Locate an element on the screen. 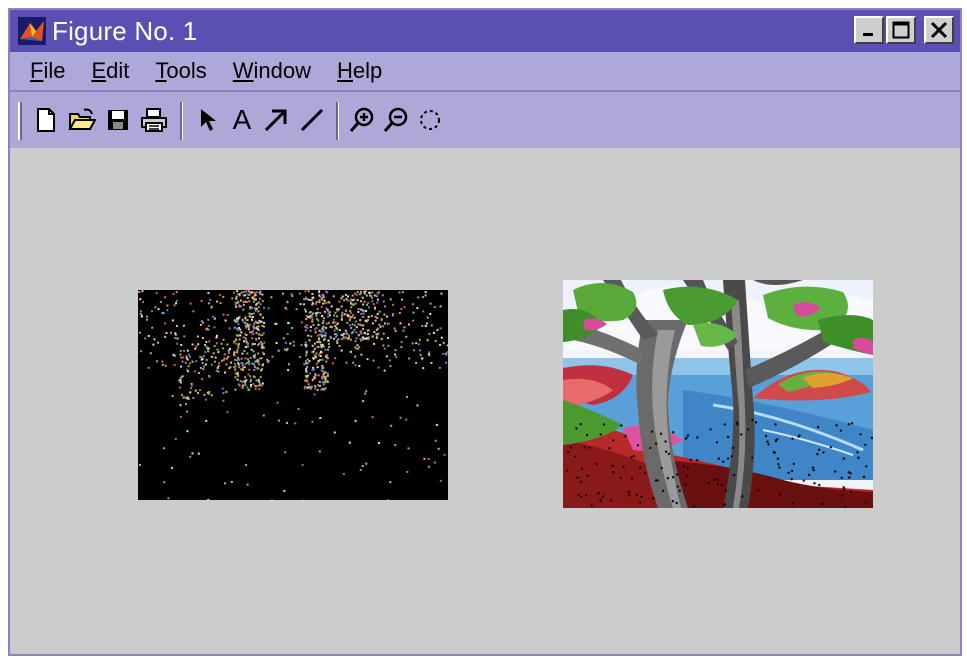  print-icon is located at coordinates (154, 120).